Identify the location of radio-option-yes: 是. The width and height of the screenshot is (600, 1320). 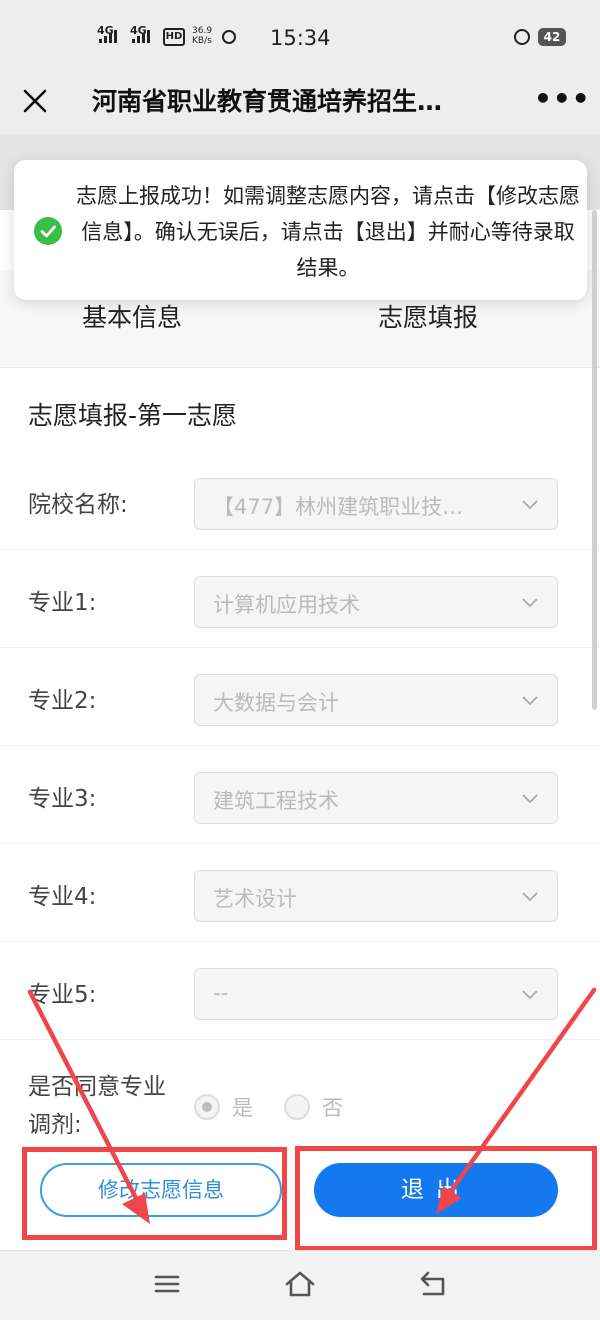
(223, 1107).